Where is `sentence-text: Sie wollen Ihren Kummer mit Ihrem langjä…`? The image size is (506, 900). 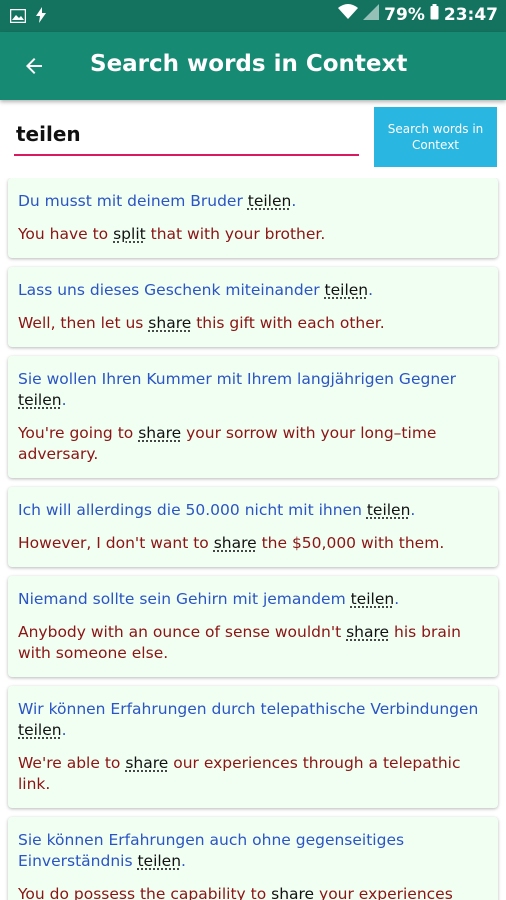 sentence-text: Sie wollen Ihren Kummer mit Ihrem langjä… is located at coordinates (237, 379).